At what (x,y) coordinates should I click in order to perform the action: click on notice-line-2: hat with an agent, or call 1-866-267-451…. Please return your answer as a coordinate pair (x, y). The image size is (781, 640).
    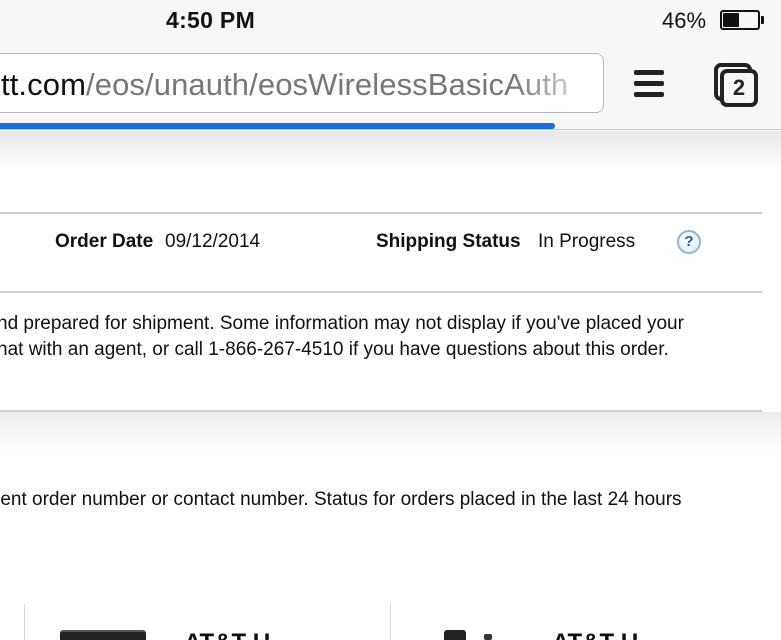
    Looking at the image, I should click on (334, 349).